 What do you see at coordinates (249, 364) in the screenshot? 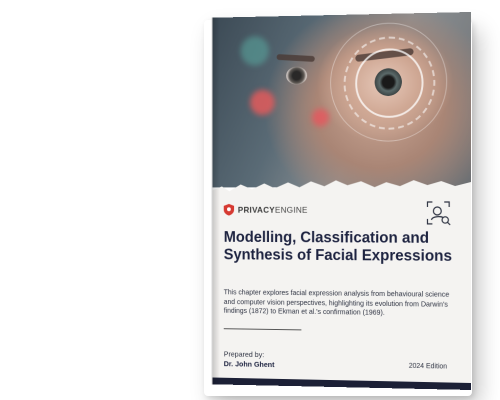
I see `author-name: Dr. John Ghent` at bounding box center [249, 364].